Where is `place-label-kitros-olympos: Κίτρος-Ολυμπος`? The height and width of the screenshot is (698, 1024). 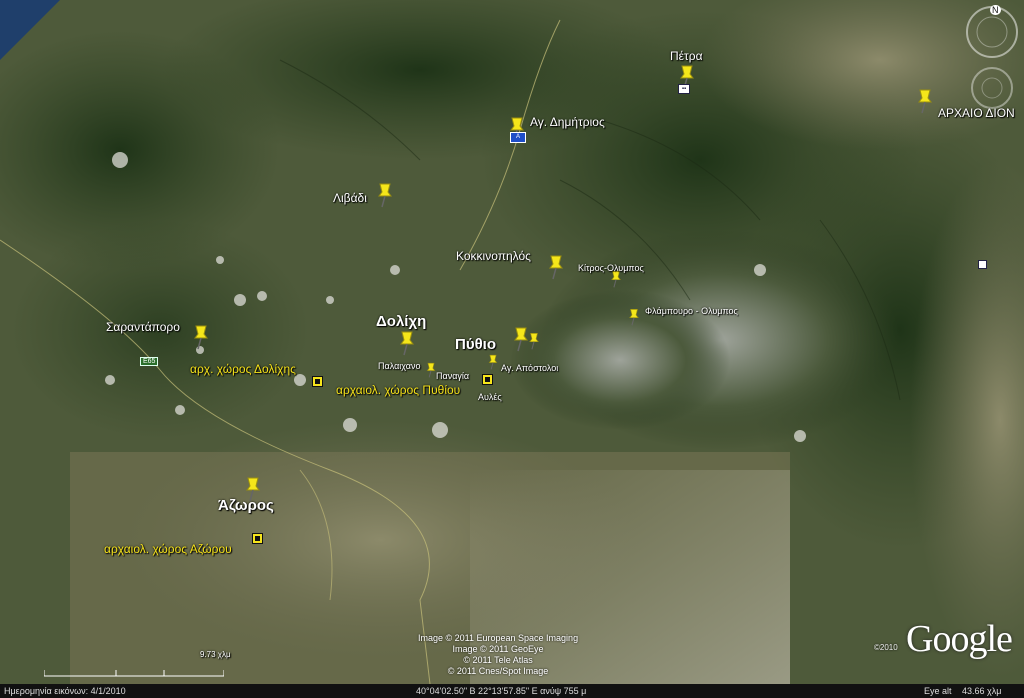 place-label-kitros-olympos: Κίτρος-Ολυμπος is located at coordinates (611, 268).